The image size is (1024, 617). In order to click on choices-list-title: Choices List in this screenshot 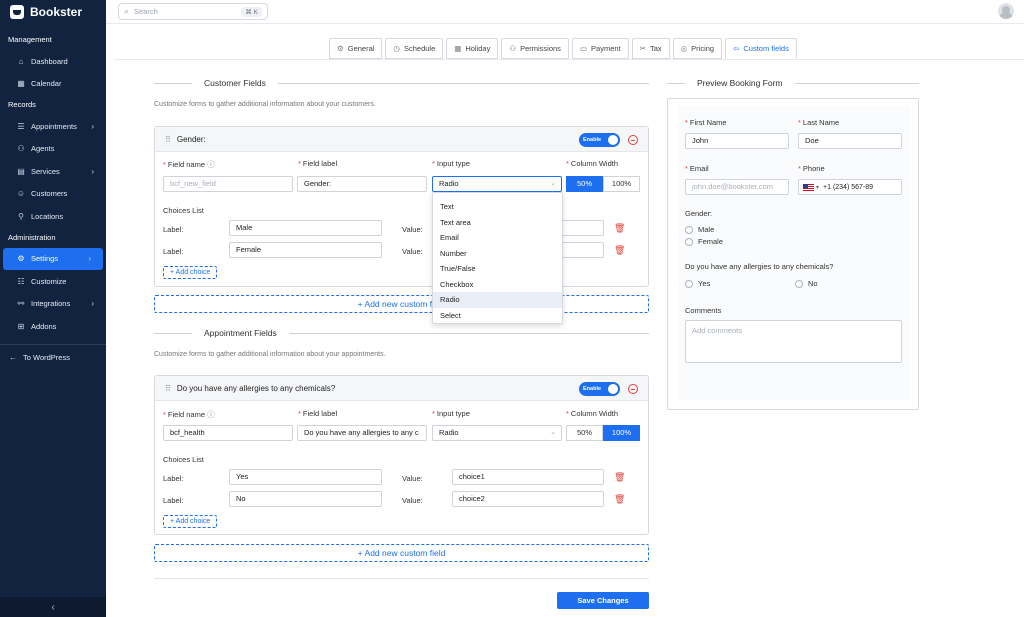, I will do `click(183, 459)`.